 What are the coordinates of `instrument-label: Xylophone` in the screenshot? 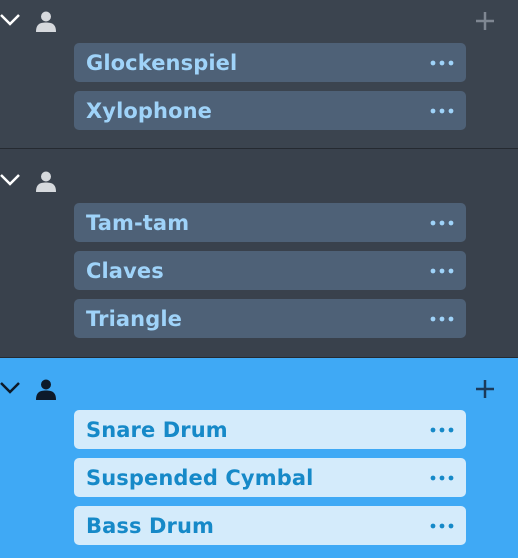 It's located at (149, 110).